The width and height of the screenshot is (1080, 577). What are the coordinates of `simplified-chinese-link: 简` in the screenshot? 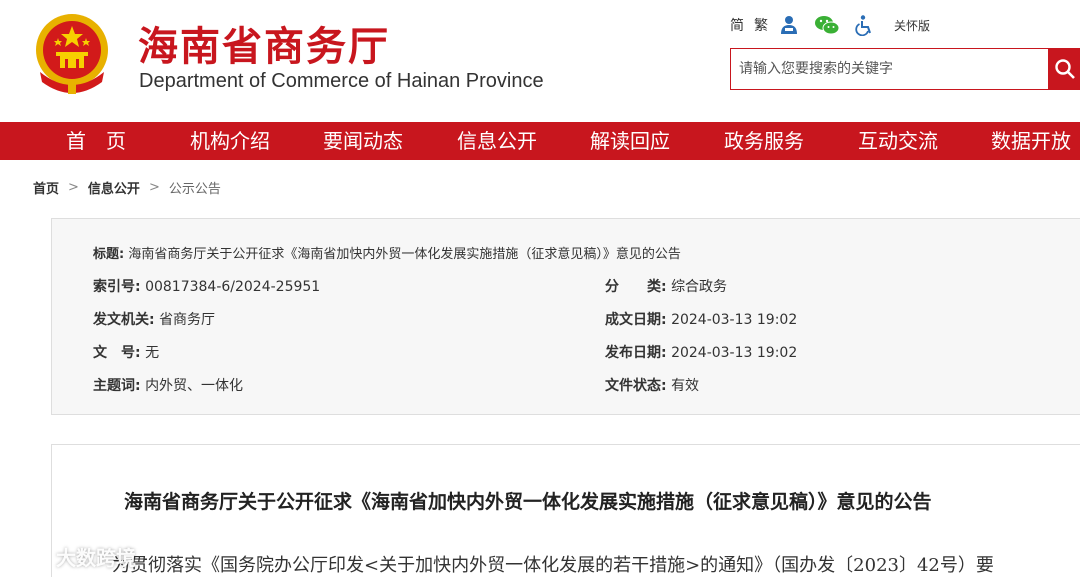 It's located at (737, 25).